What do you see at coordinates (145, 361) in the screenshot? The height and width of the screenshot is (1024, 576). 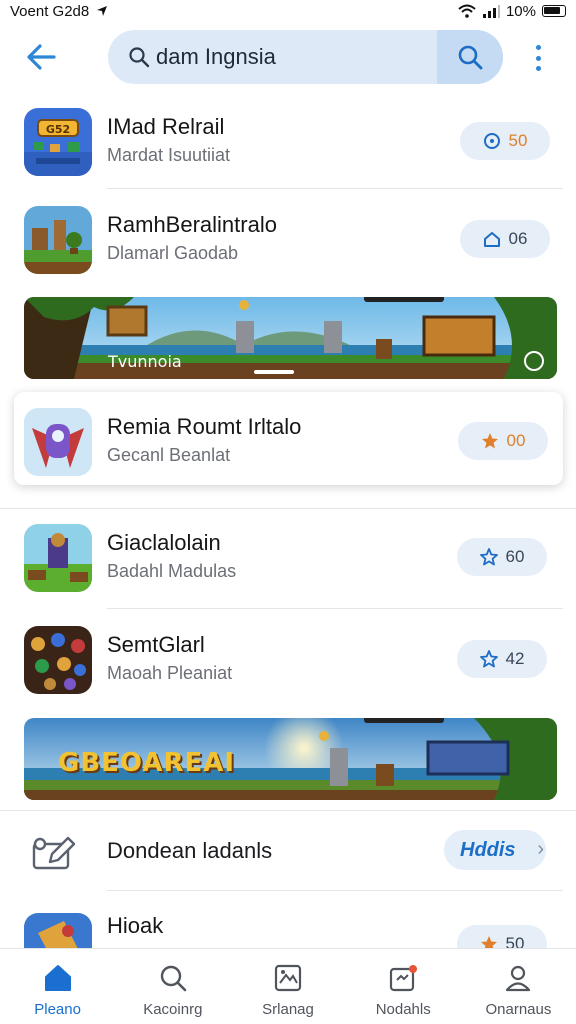 I see `banner-label: Tvunnoia` at bounding box center [145, 361].